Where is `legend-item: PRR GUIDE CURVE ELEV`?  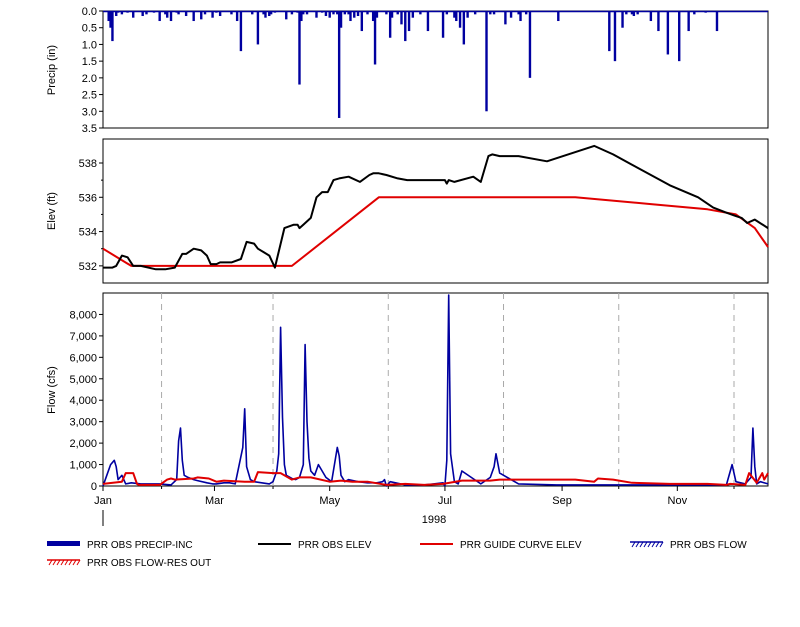 legend-item: PRR GUIDE CURVE ELEV is located at coordinates (501, 545).